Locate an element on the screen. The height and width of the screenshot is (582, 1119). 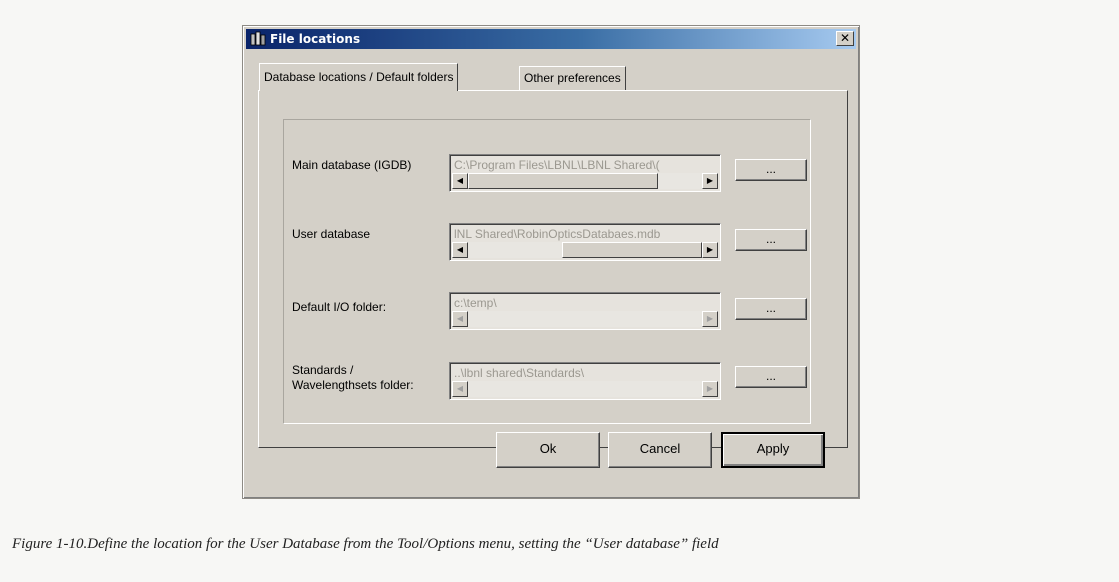
default-io-folder-label: Default I/O folder: is located at coordinates (339, 307).